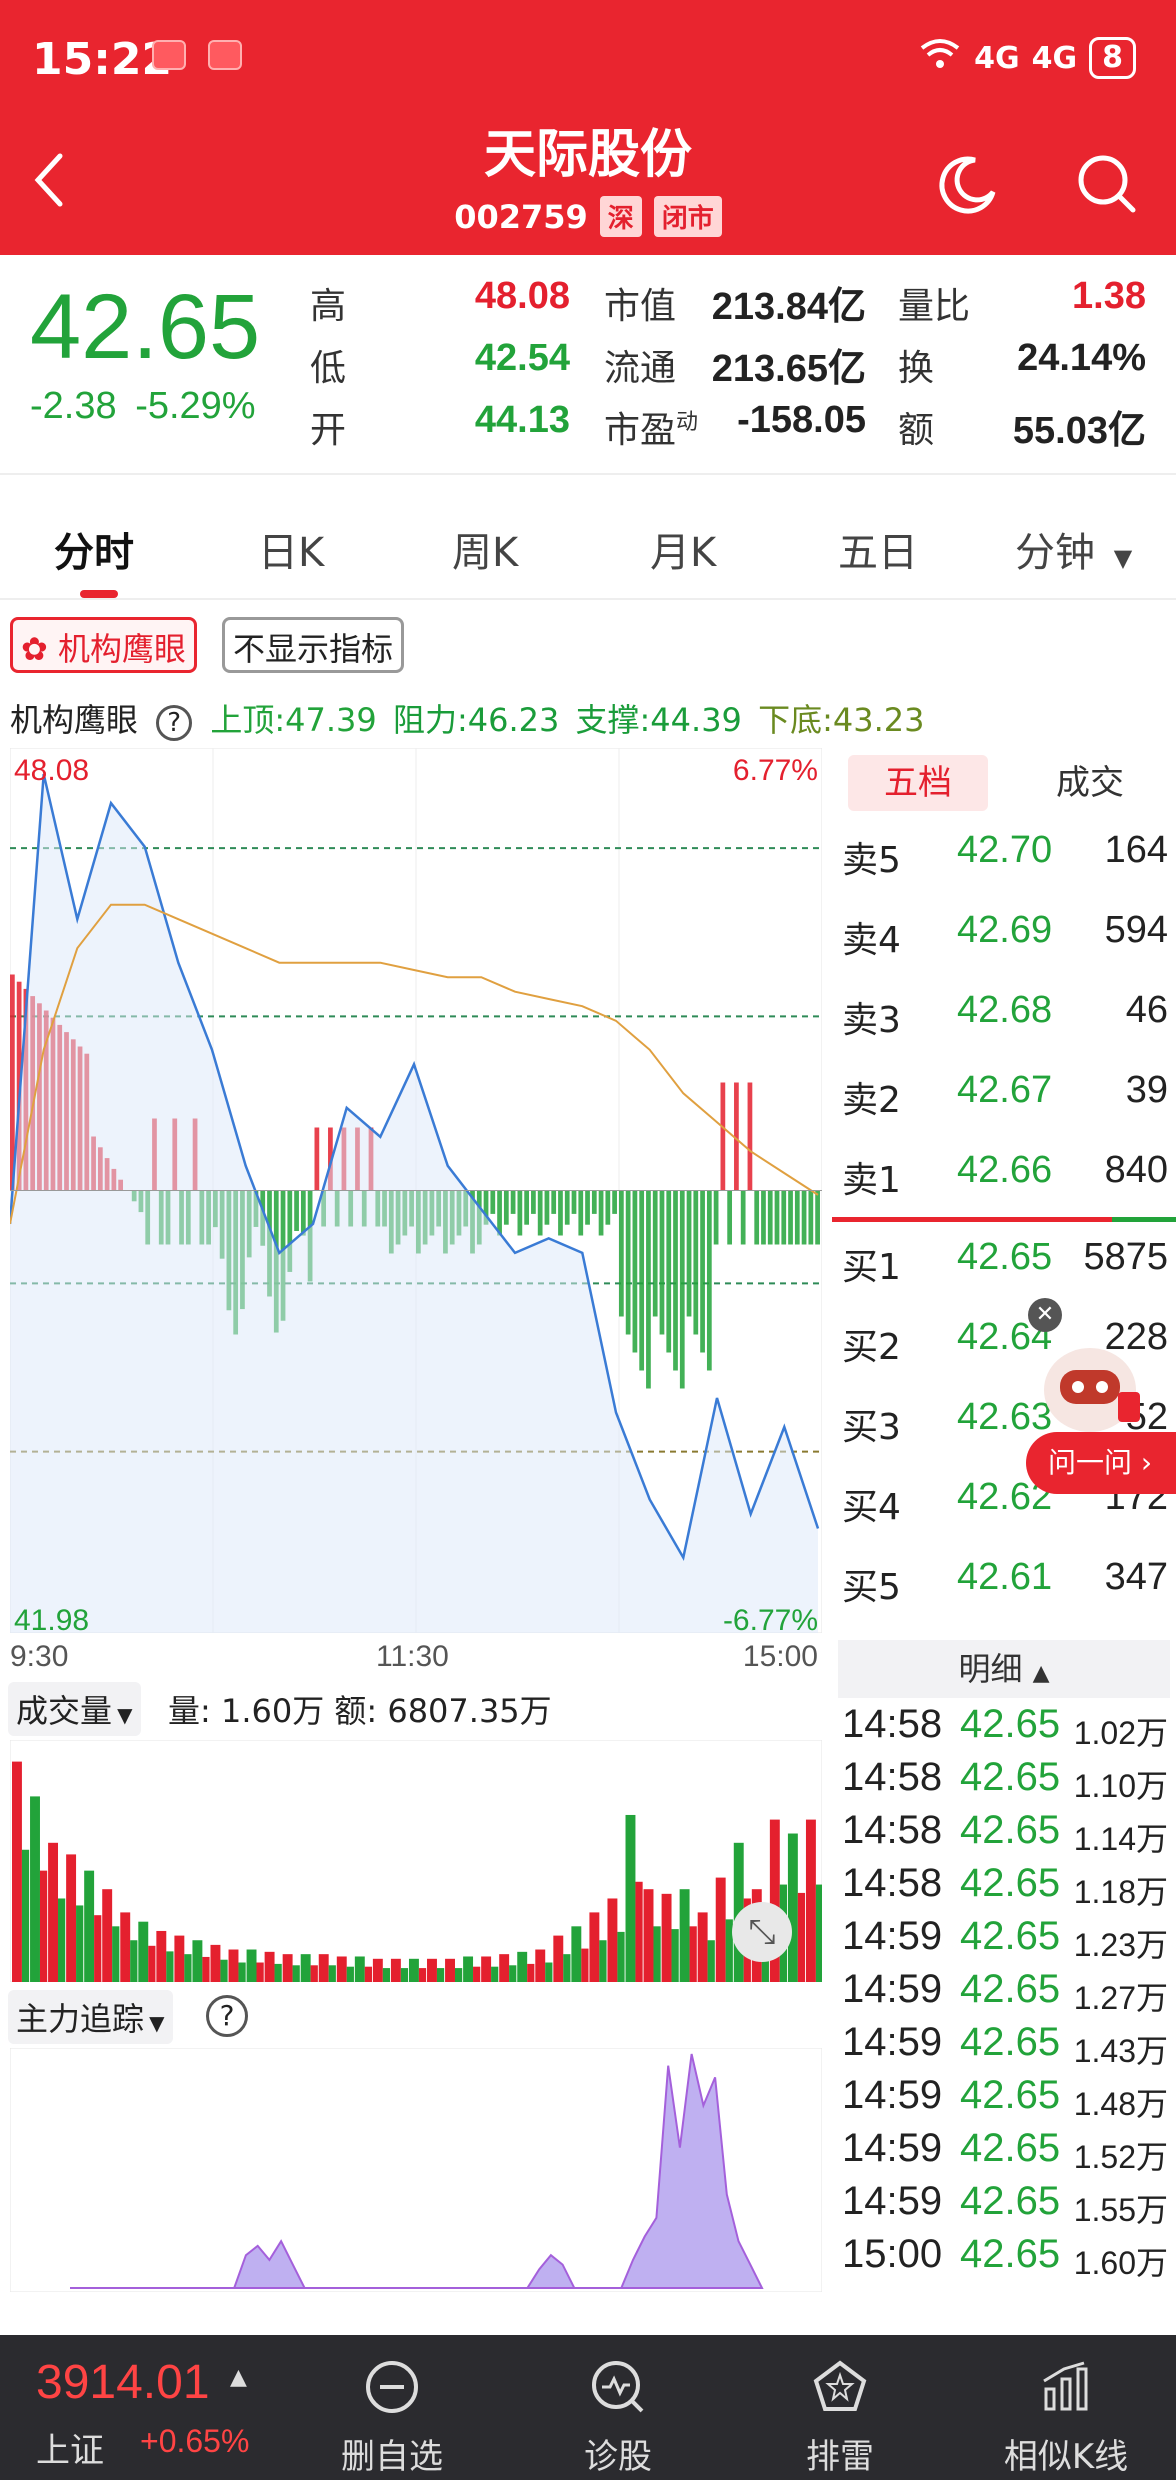  I want to click on bid-row: 买1 42.65 5875, so click(1005, 1262).